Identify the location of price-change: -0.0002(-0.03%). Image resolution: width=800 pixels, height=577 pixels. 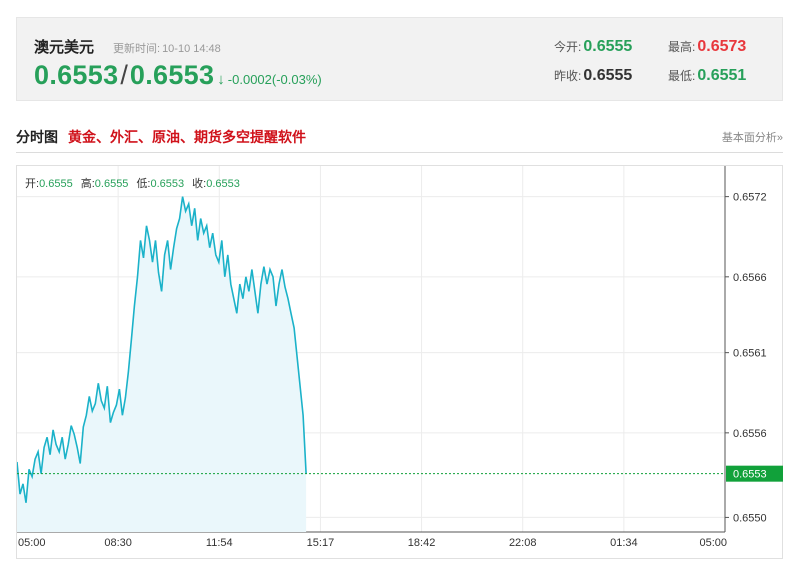
(274, 79).